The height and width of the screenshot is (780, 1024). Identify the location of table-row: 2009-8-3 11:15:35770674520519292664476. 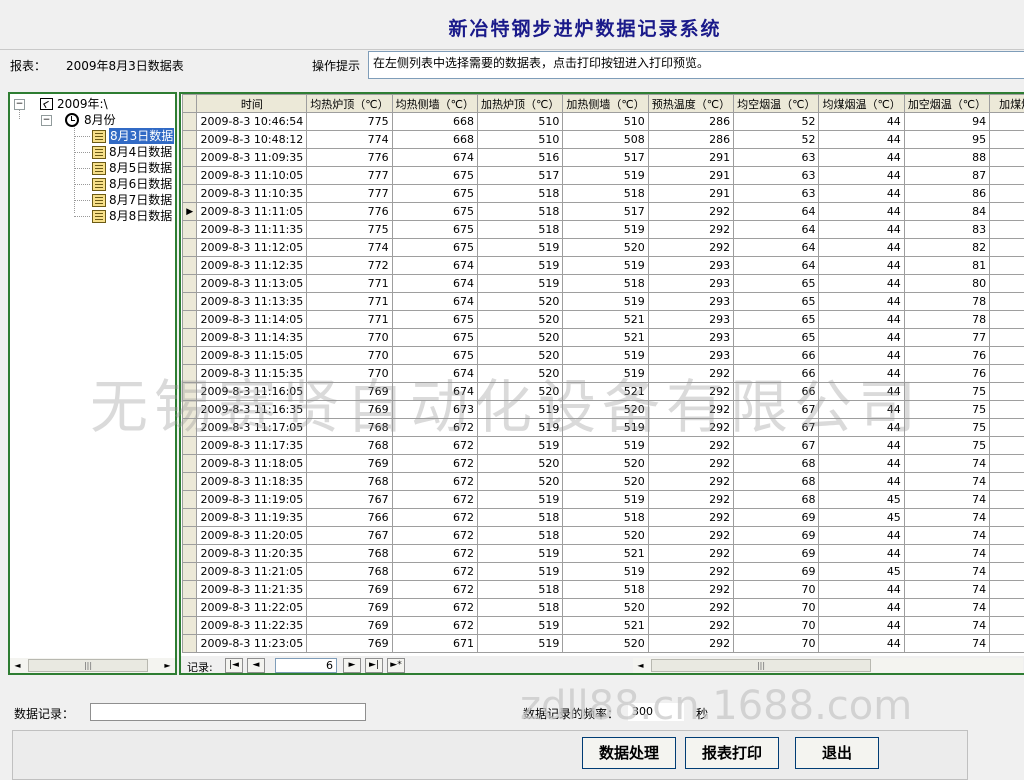
(603, 374).